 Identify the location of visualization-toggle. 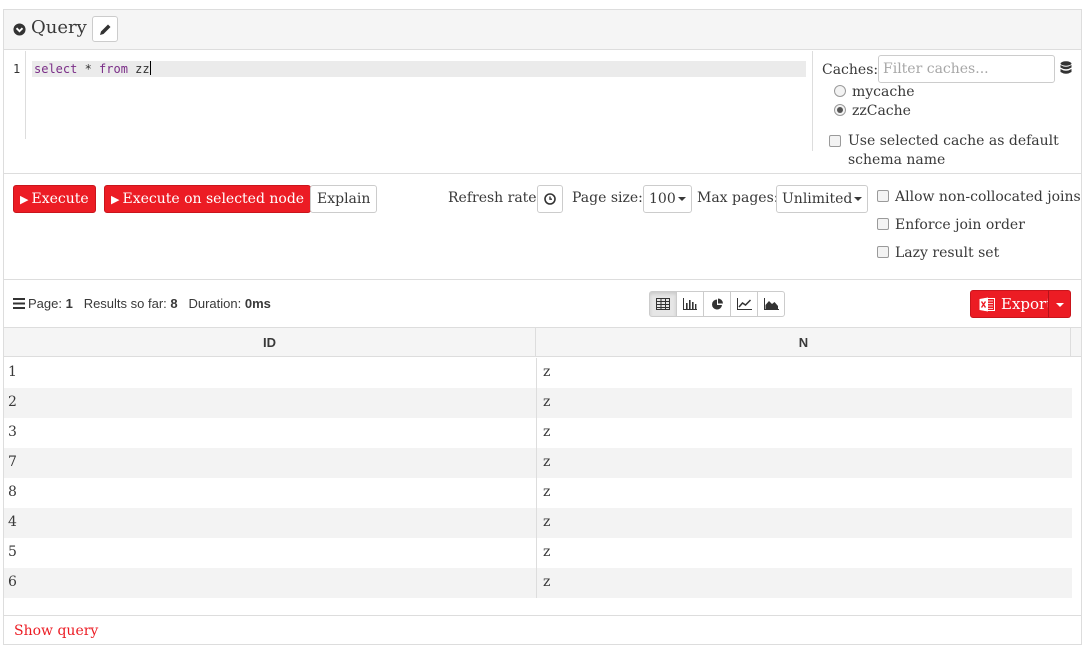
(717, 304).